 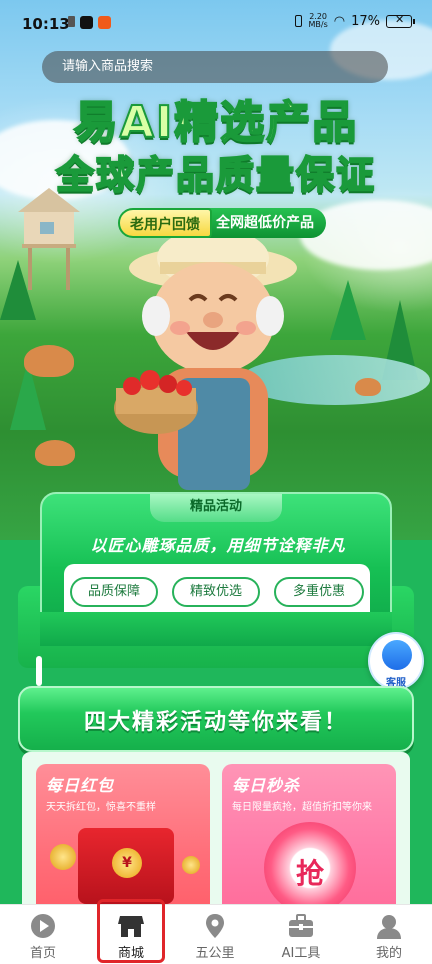 I want to click on nav-five-km: 五公里, so click(x=215, y=934).